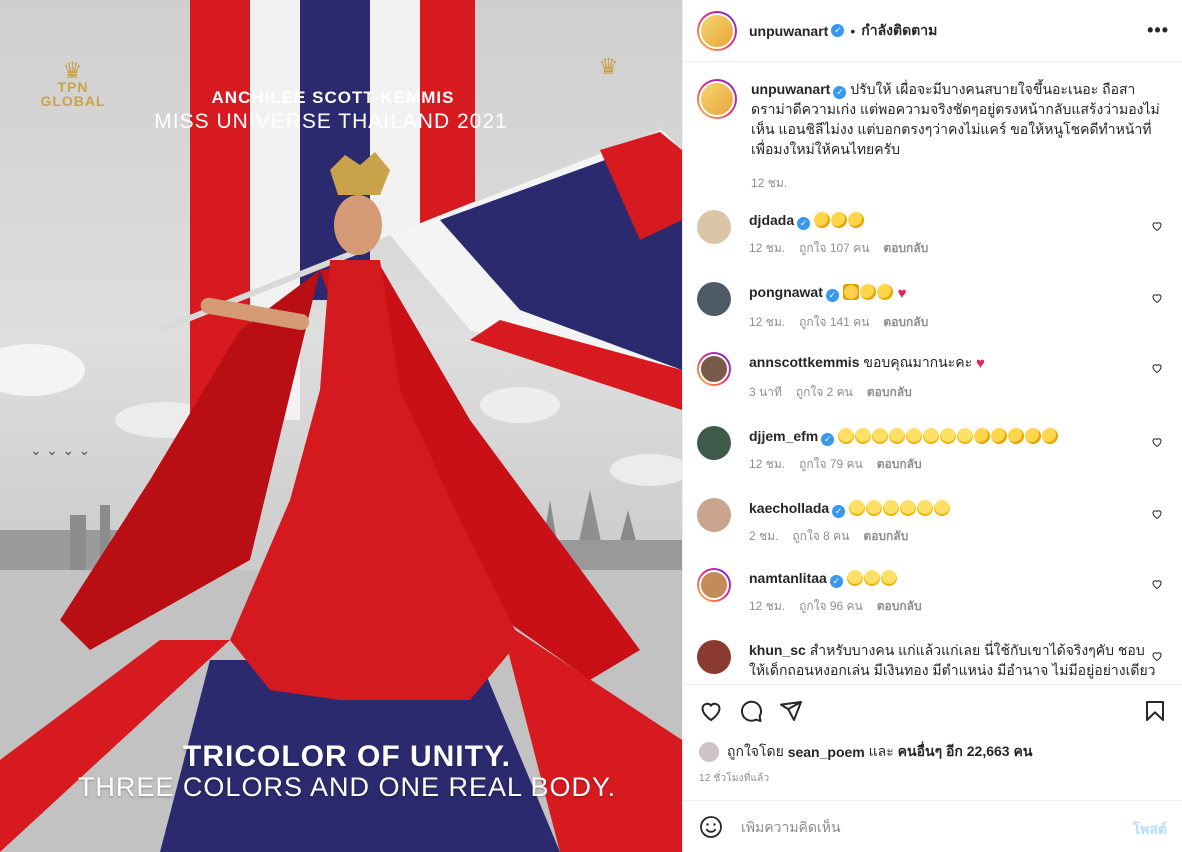 This screenshot has height=852, width=1182. What do you see at coordinates (751, 711) in the screenshot?
I see `comment-icon` at bounding box center [751, 711].